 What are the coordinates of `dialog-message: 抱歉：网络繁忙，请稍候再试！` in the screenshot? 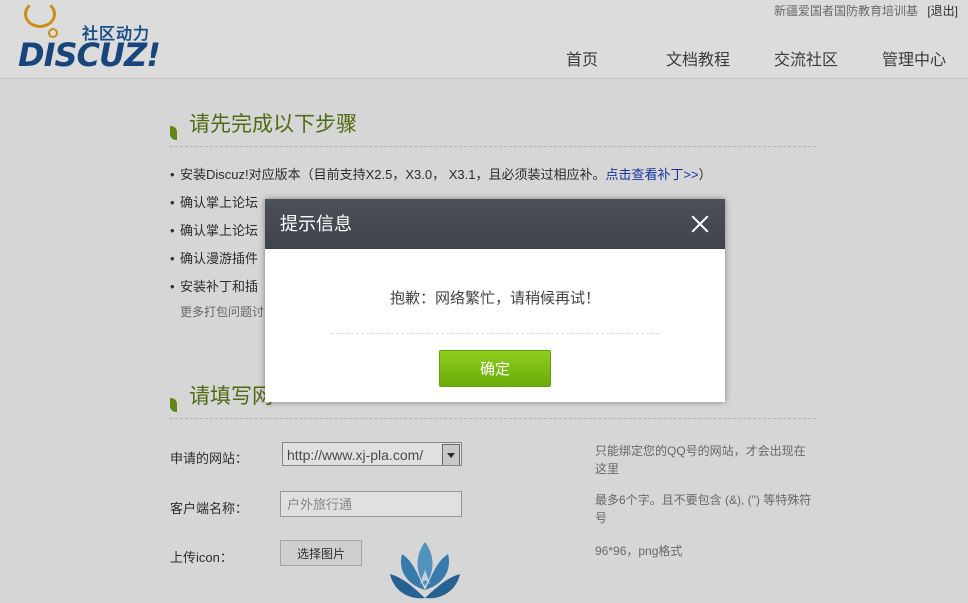 It's located at (494, 298).